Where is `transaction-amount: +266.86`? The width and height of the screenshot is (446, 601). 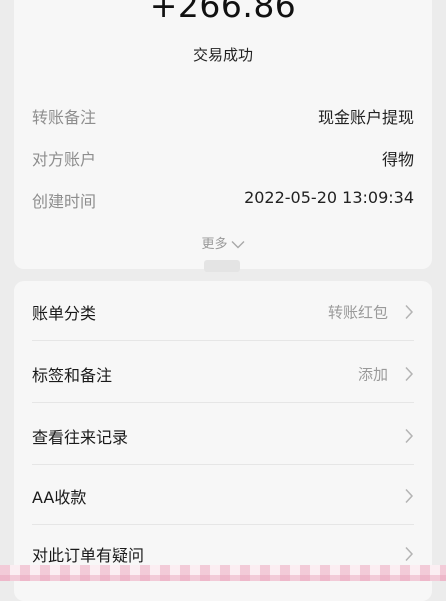
transaction-amount: +266.86 is located at coordinates (223, 12).